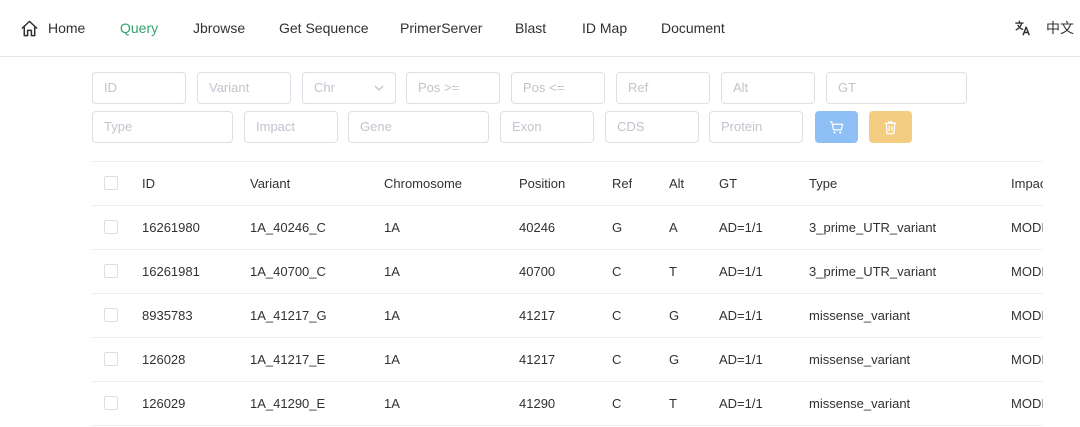 The image size is (1080, 427). I want to click on cell-id: 126029, so click(164, 403).